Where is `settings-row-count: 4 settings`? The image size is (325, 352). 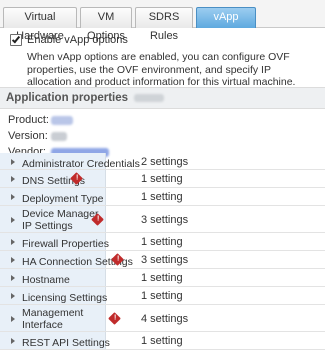 settings-row-count: 4 settings is located at coordinates (165, 318).